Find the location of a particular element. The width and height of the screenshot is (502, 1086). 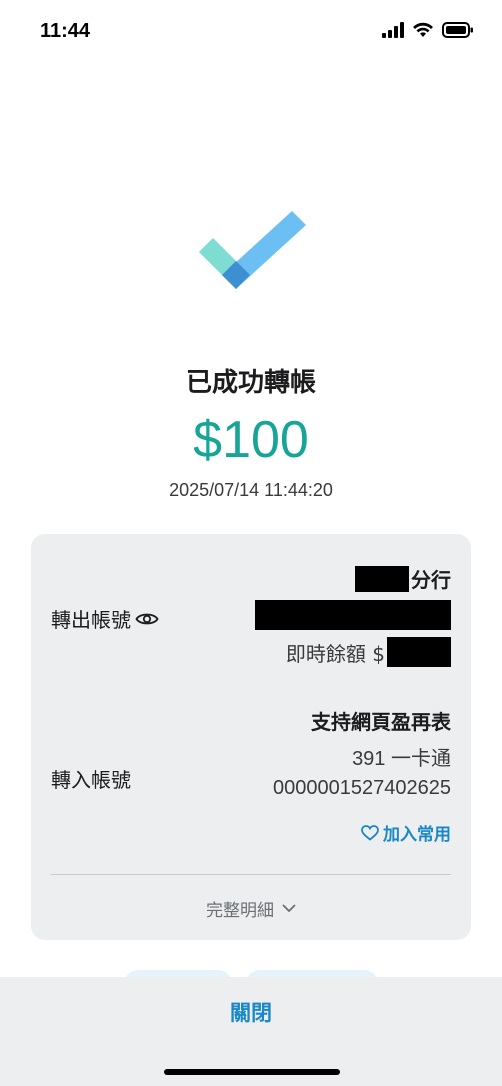

balance-label: 即時餘額 $ is located at coordinates (335, 653).